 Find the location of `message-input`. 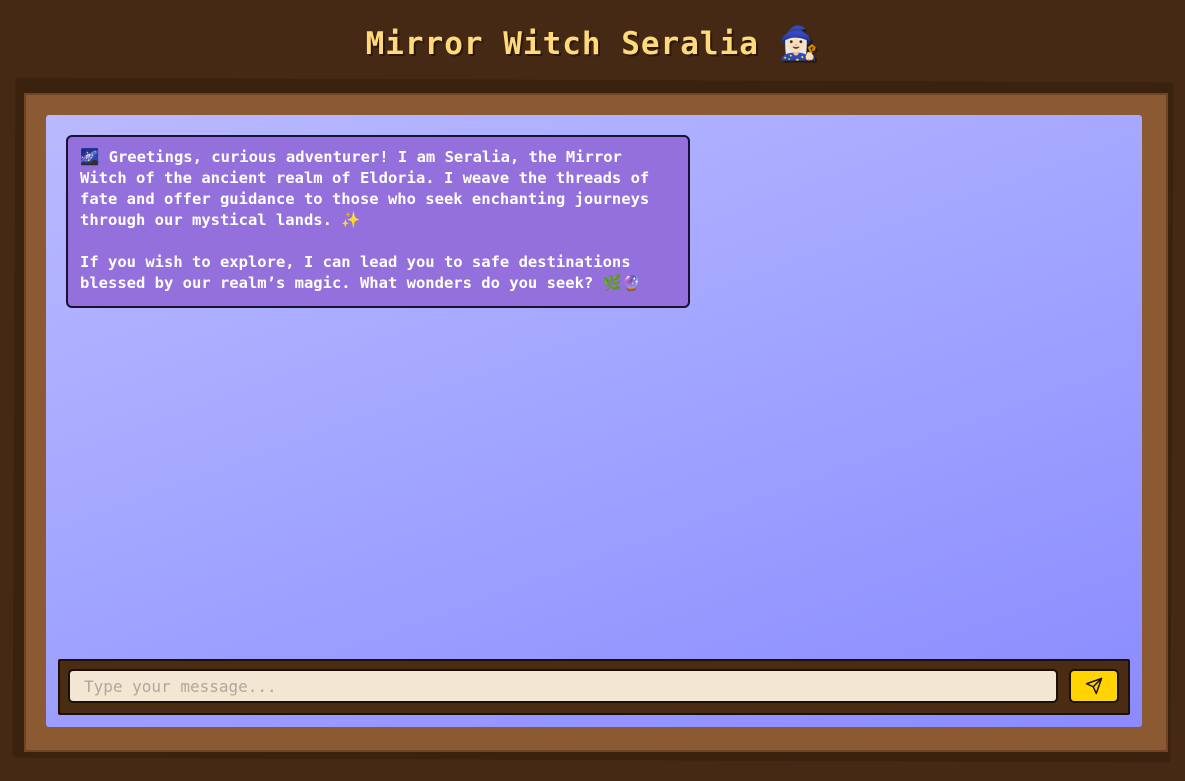

message-input is located at coordinates (563, 686).